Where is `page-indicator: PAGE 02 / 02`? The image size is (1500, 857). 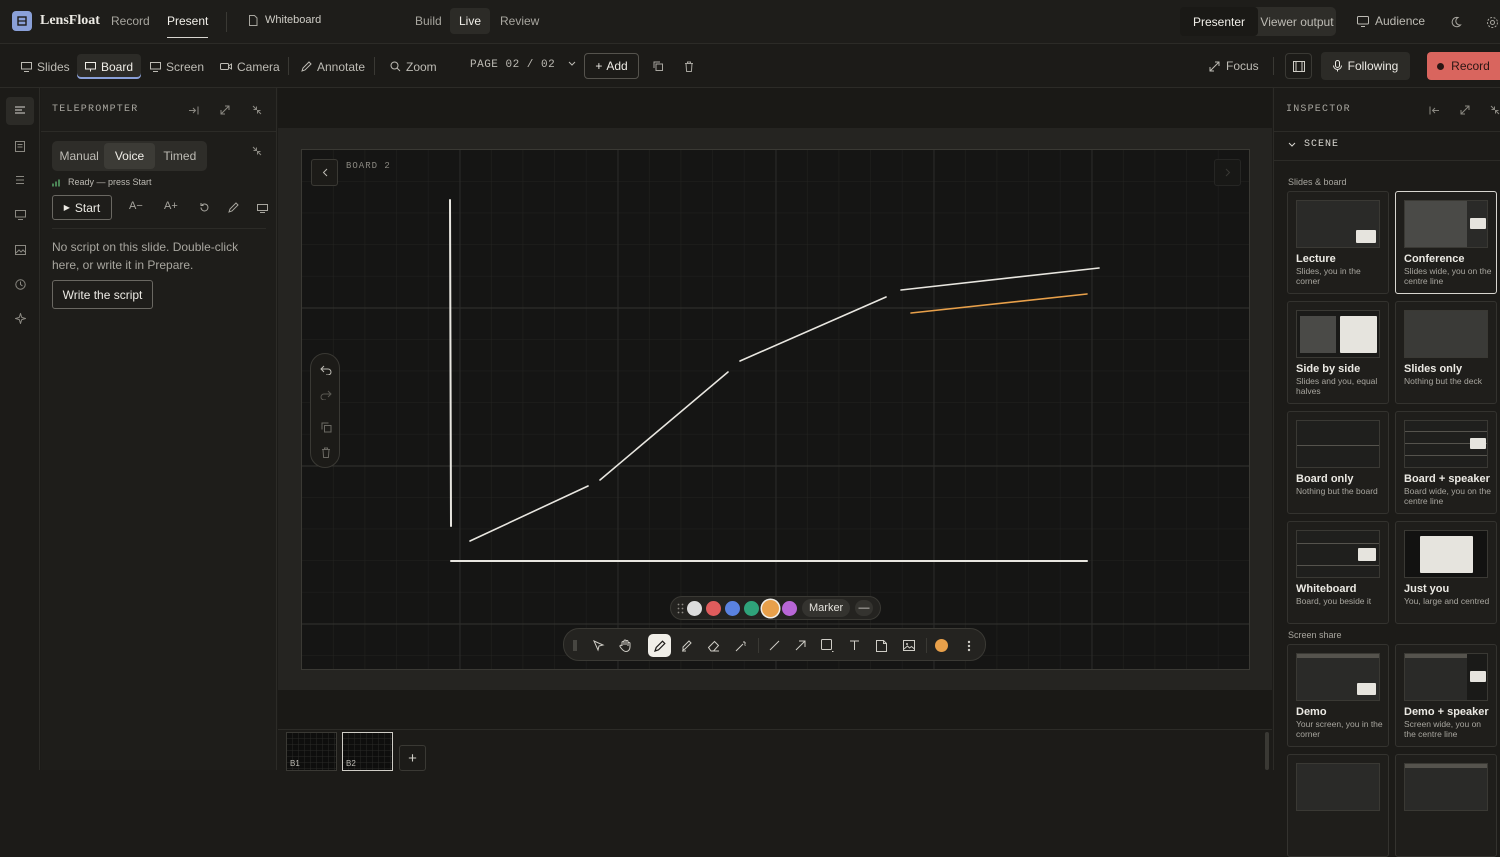
page-indicator: PAGE 02 / 02 is located at coordinates (523, 65).